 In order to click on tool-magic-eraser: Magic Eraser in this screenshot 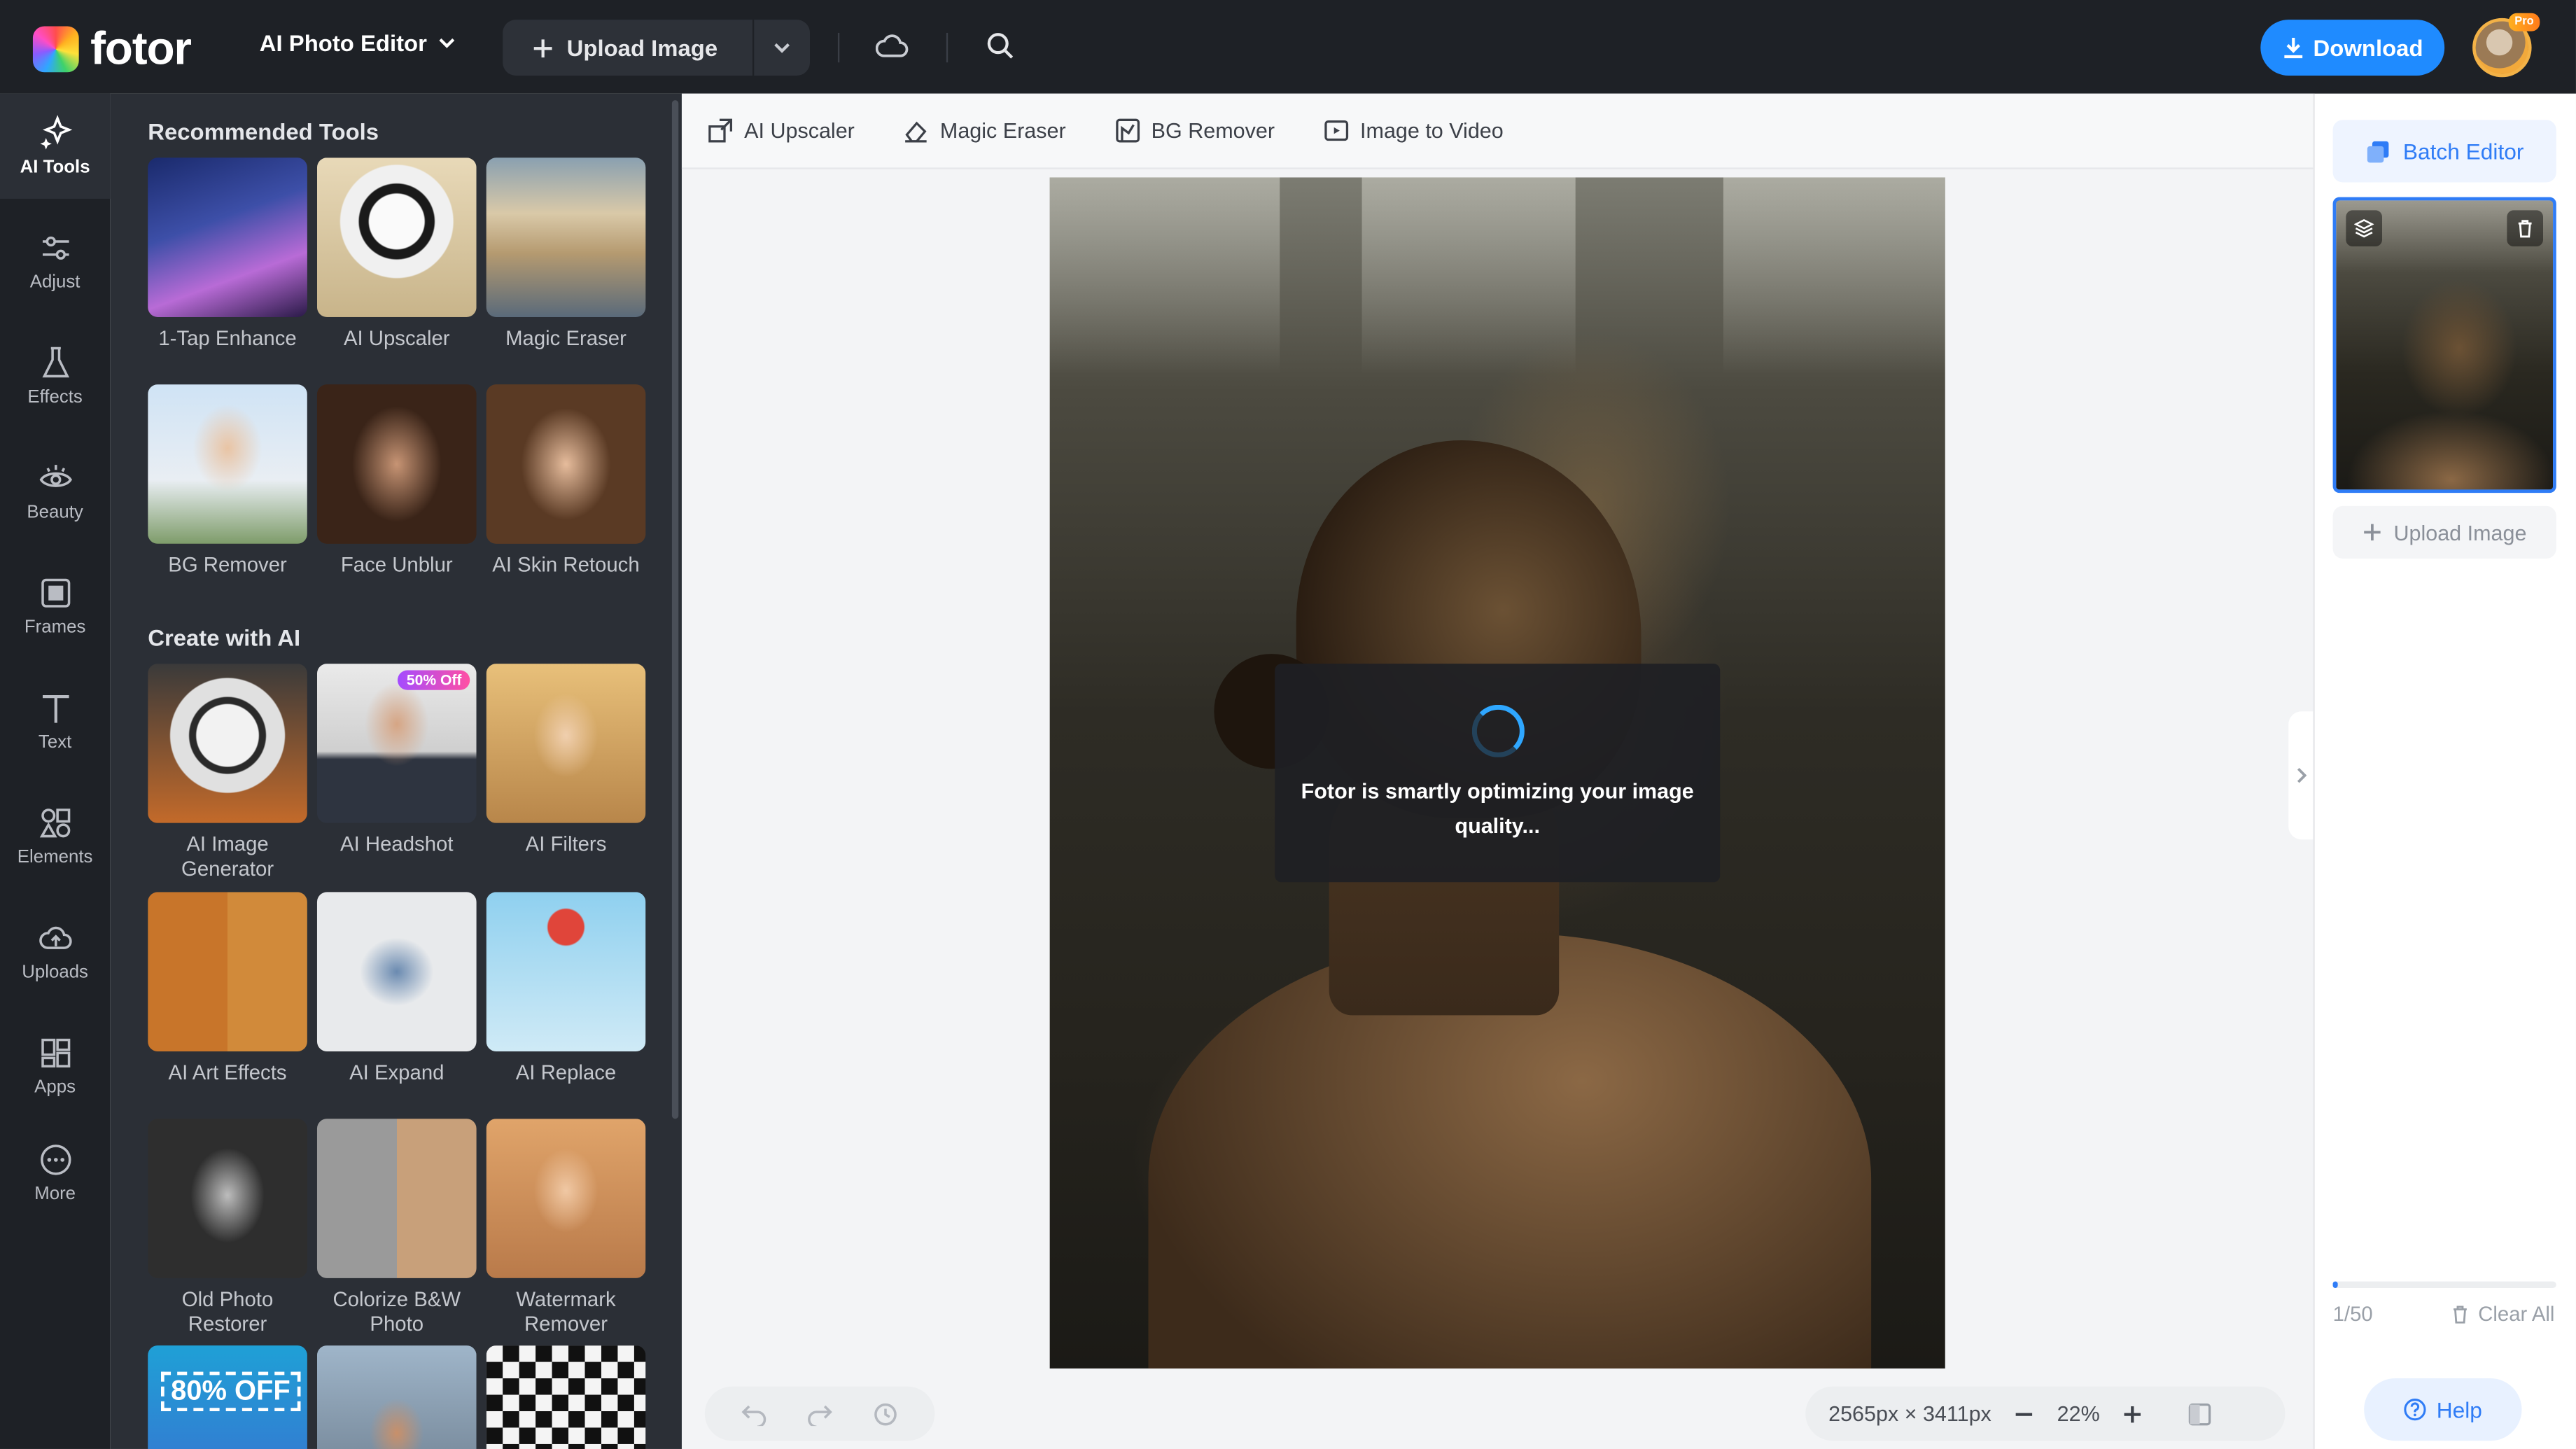, I will do `click(566, 254)`.